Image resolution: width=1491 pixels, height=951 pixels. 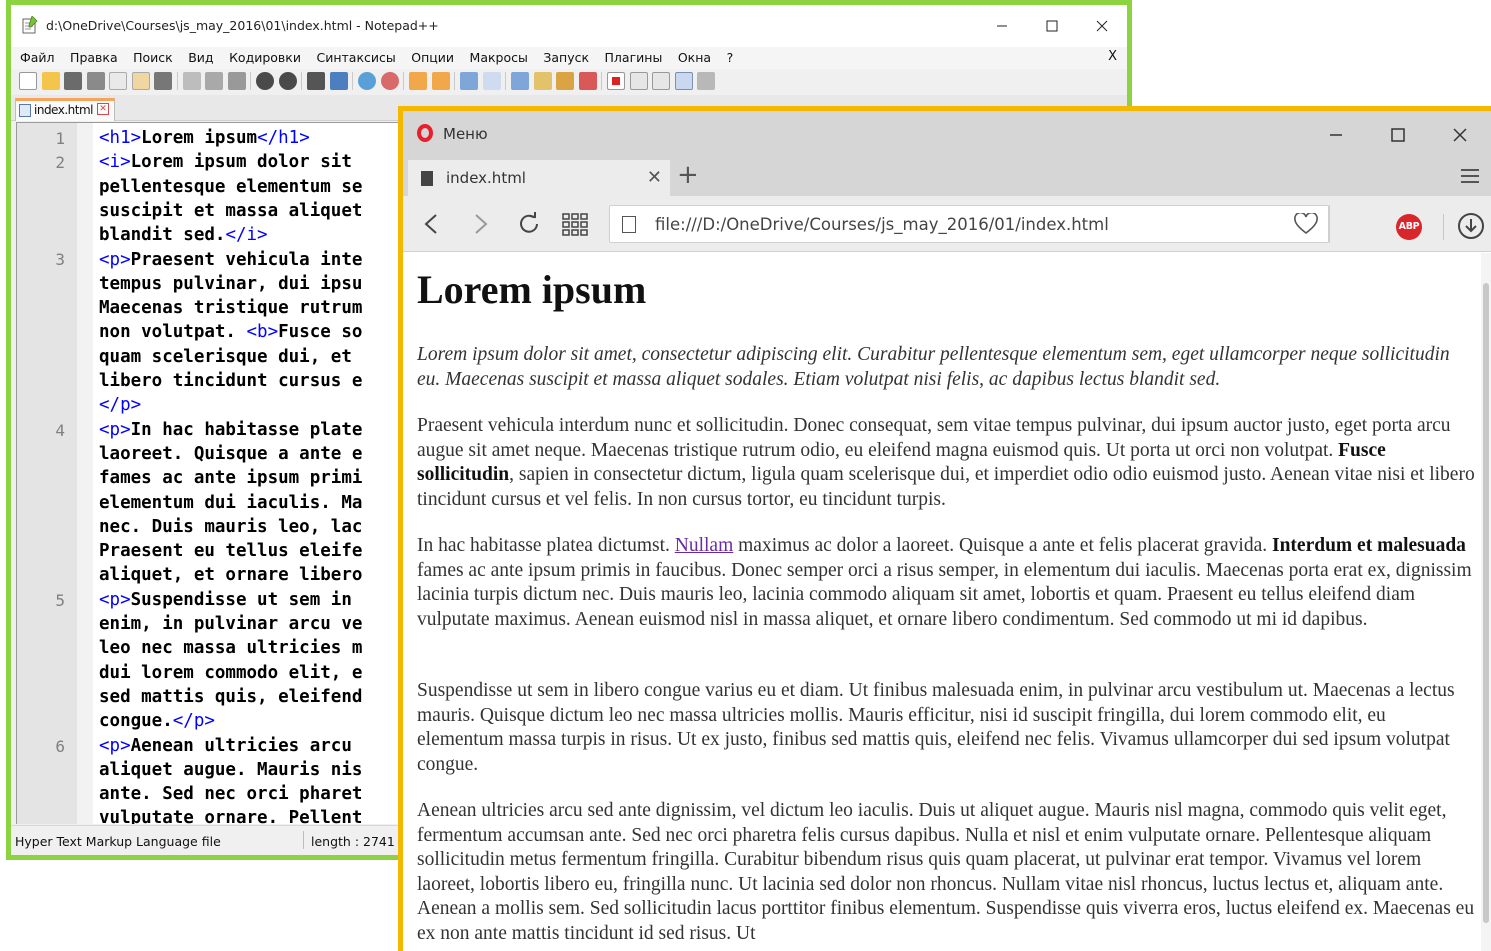 What do you see at coordinates (287, 81) in the screenshot?
I see `redo-icon` at bounding box center [287, 81].